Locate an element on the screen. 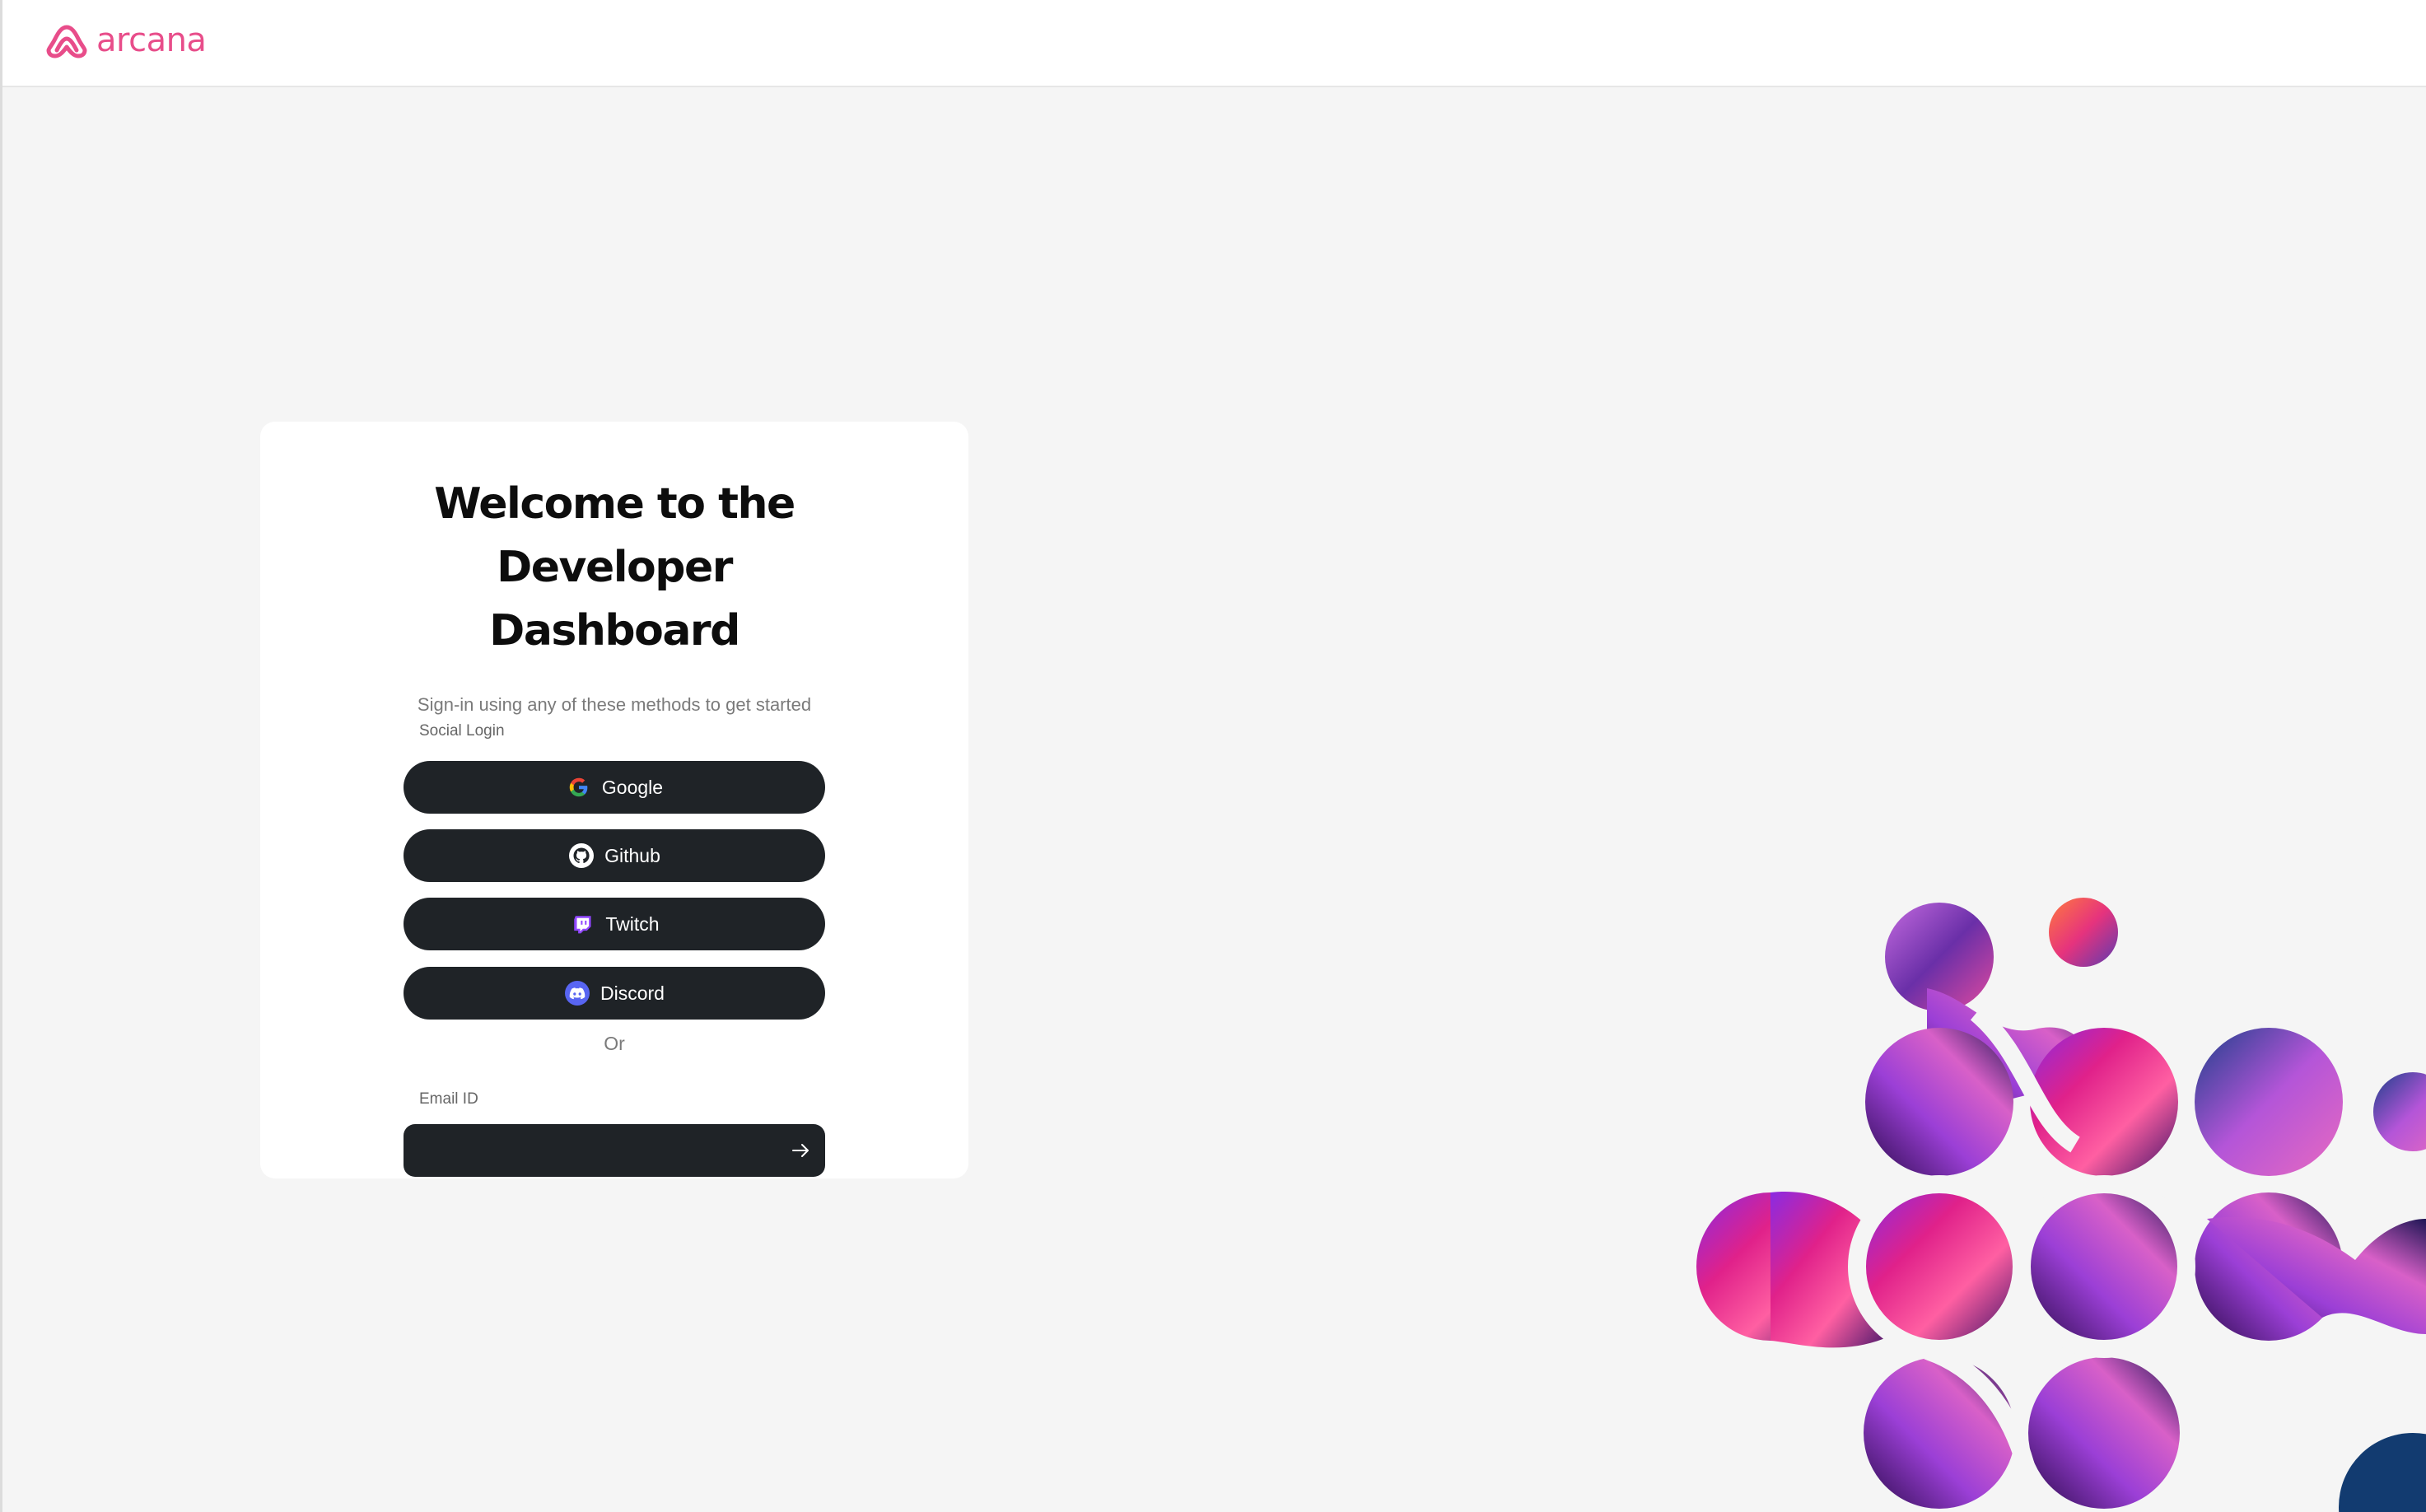  discord-button-label: Discord is located at coordinates (632, 993).